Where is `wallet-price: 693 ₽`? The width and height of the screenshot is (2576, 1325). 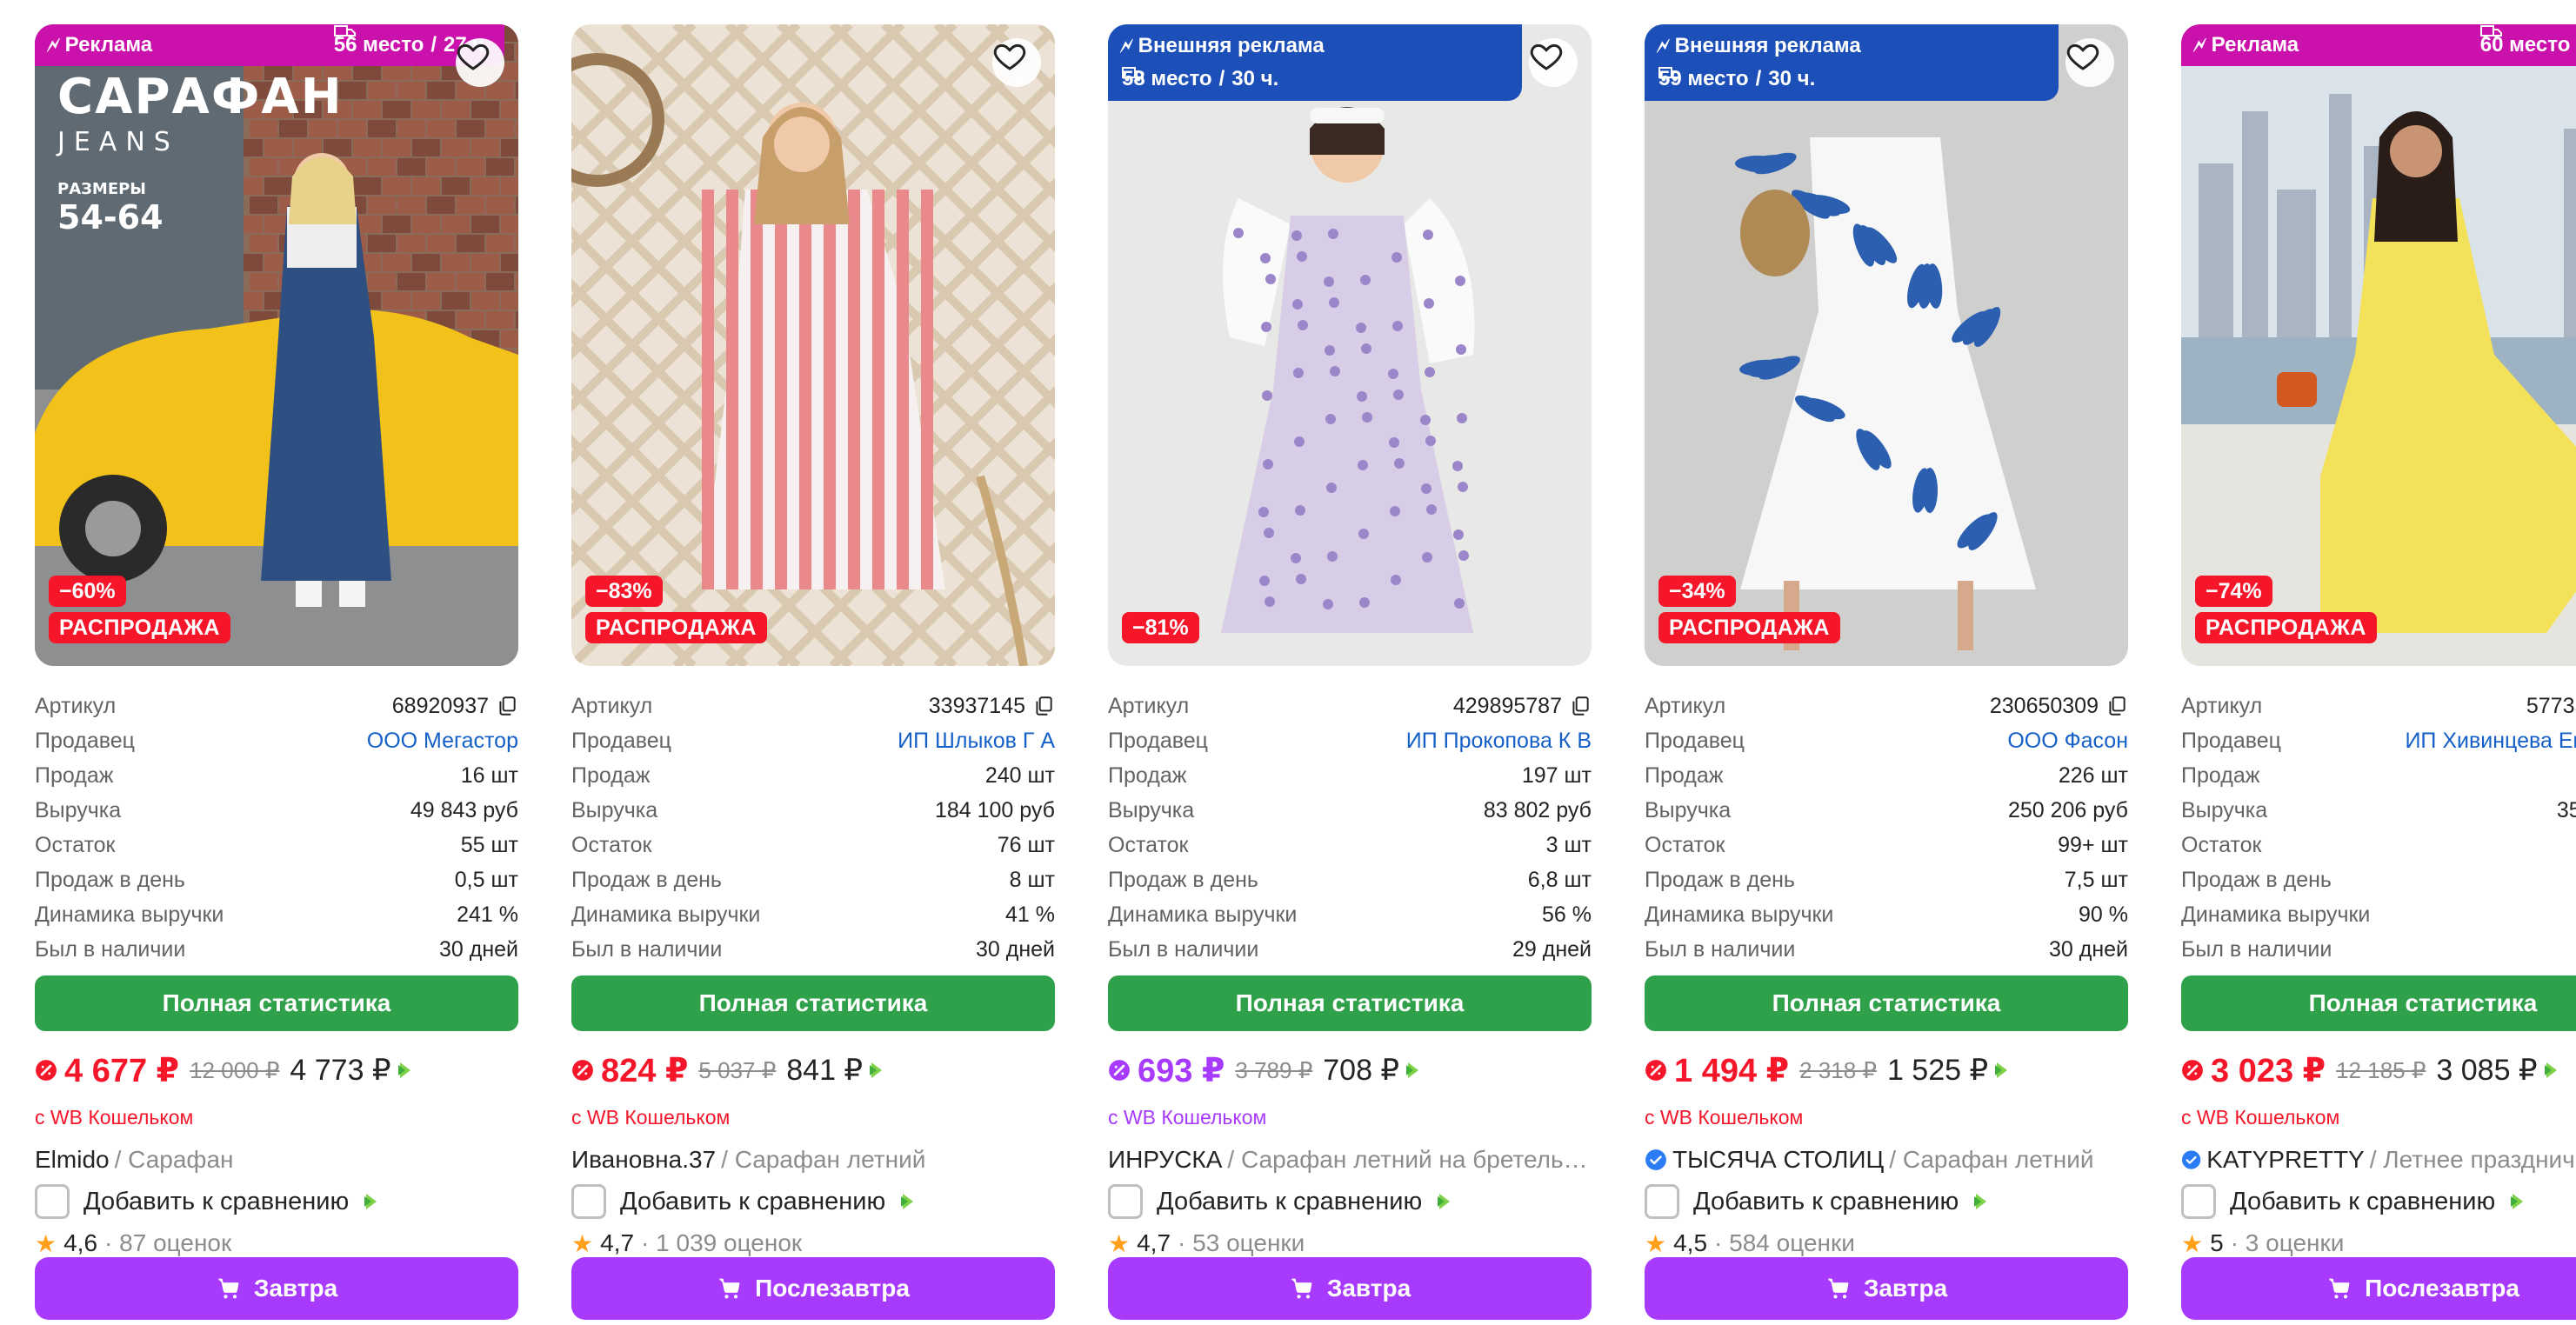
wallet-price: 693 ₽ is located at coordinates (1166, 1071).